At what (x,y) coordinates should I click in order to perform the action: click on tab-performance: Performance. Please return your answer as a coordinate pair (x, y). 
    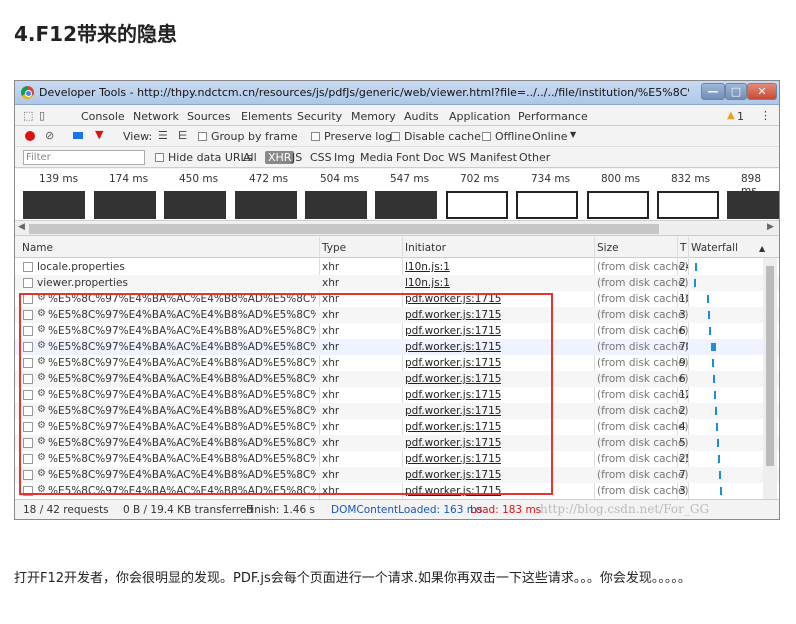
    Looking at the image, I should click on (553, 116).